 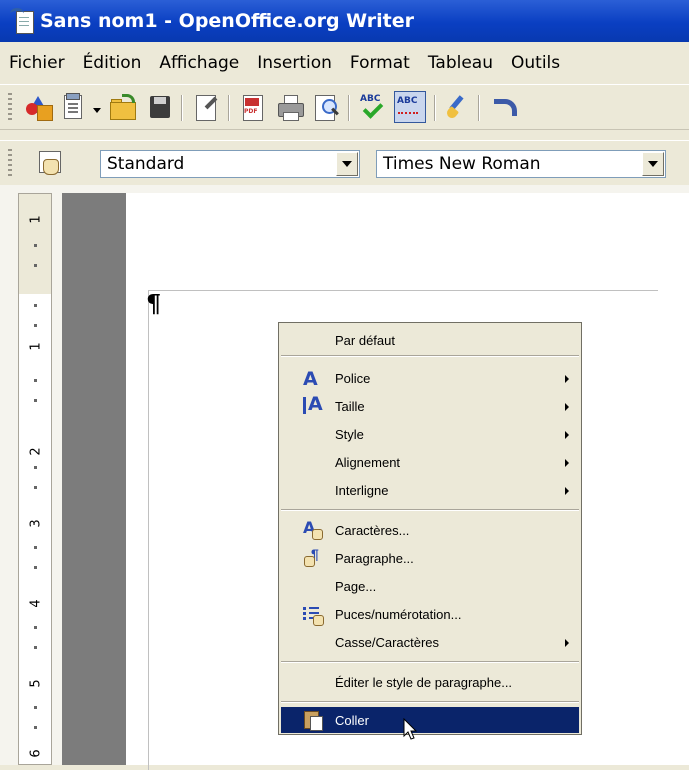 I want to click on window-title: Sans nom1 - OpenOffice.org Writer, so click(x=227, y=21).